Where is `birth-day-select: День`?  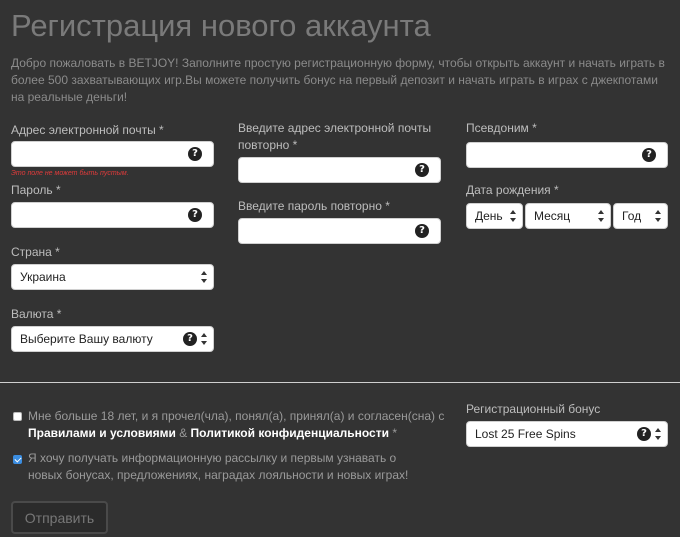 birth-day-select: День is located at coordinates (494, 216).